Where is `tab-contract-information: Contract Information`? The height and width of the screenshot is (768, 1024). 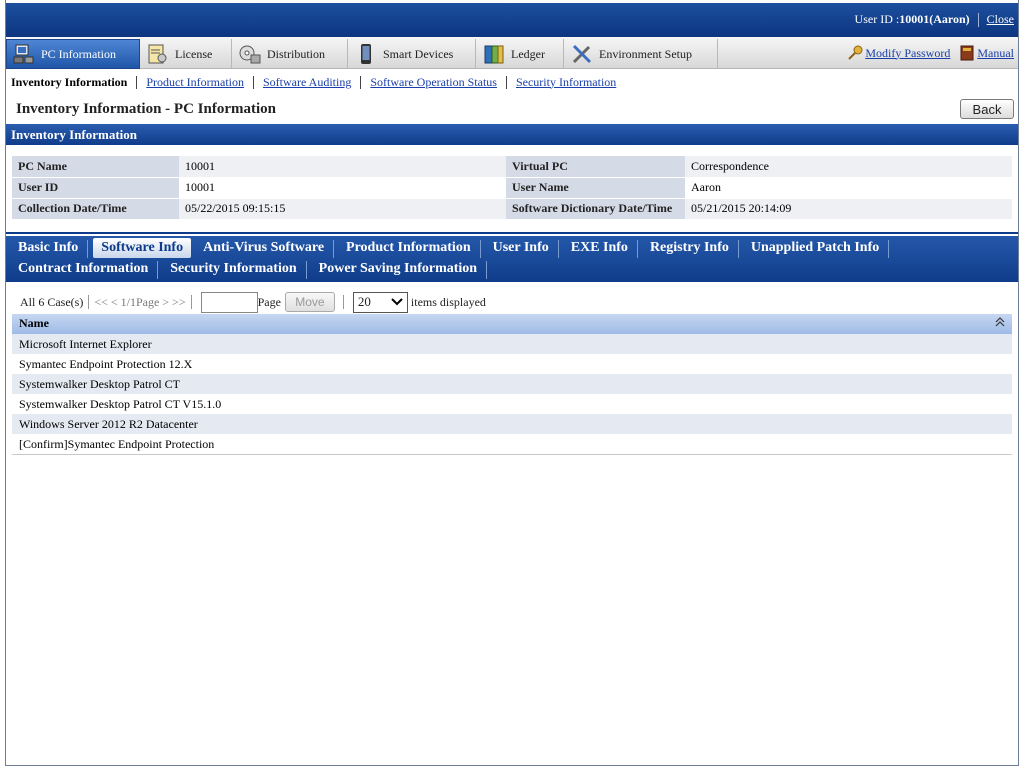 tab-contract-information: Contract Information is located at coordinates (82, 269).